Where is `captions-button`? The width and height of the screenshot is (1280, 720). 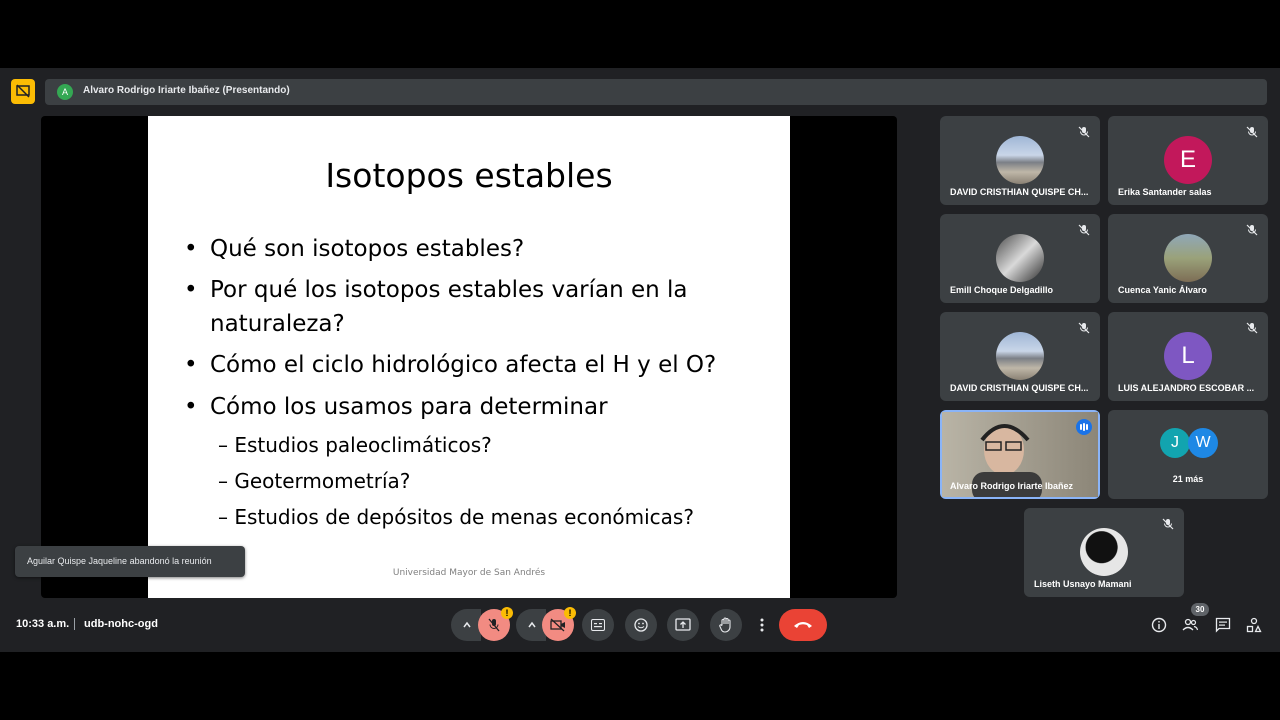
captions-button is located at coordinates (598, 625).